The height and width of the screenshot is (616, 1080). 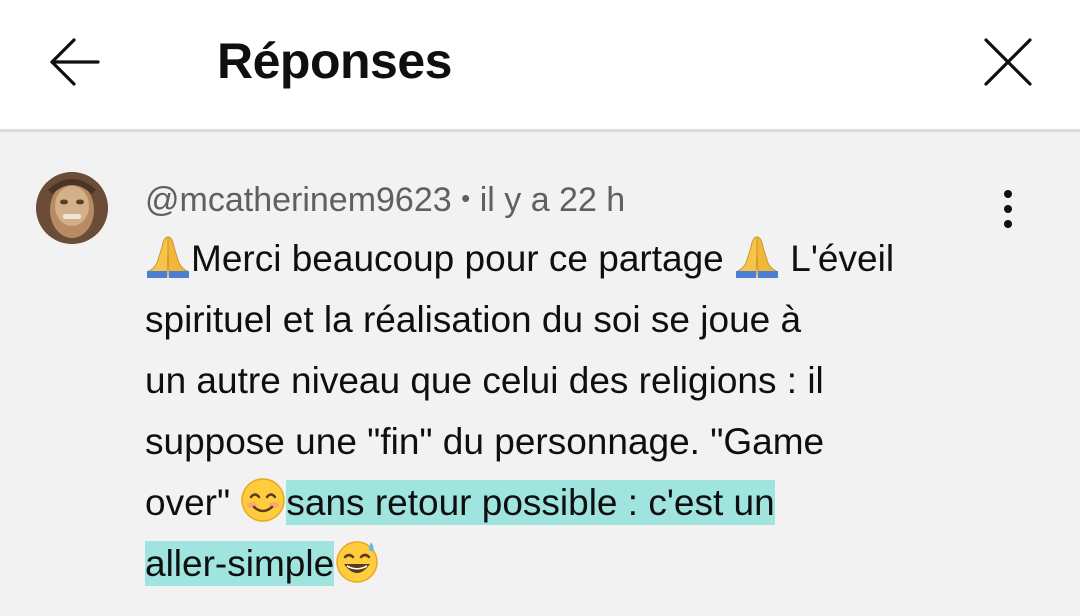 I want to click on avatar, so click(x=72, y=208).